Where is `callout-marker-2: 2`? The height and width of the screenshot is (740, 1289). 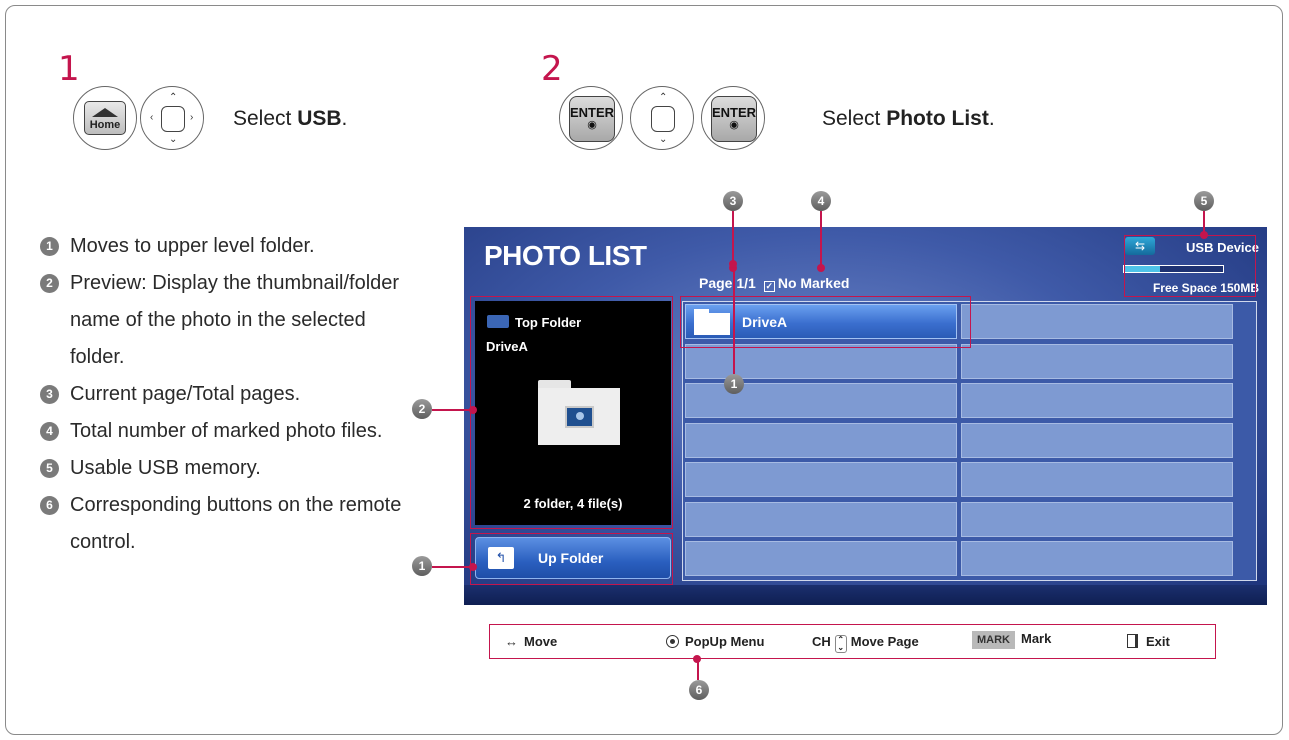 callout-marker-2: 2 is located at coordinates (422, 409).